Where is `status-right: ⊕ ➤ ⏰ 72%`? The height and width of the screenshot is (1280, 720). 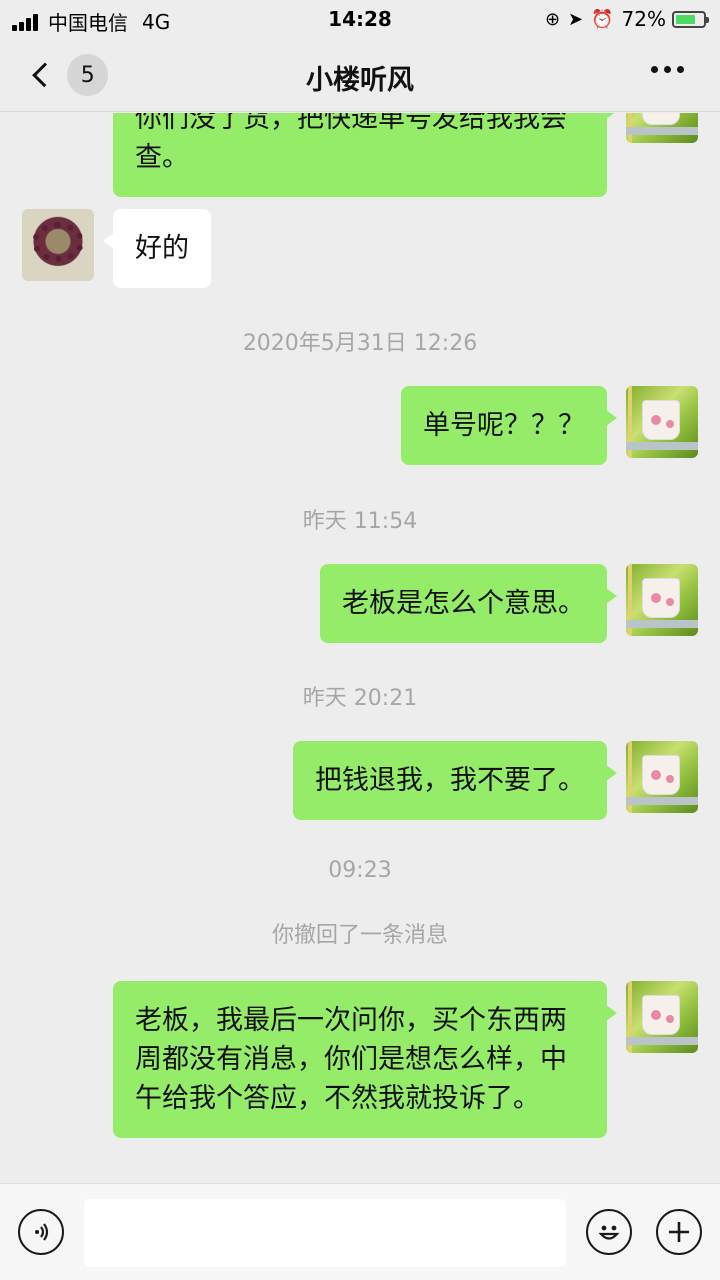
status-right: ⊕ ➤ ⏰ 72% is located at coordinates (623, 19).